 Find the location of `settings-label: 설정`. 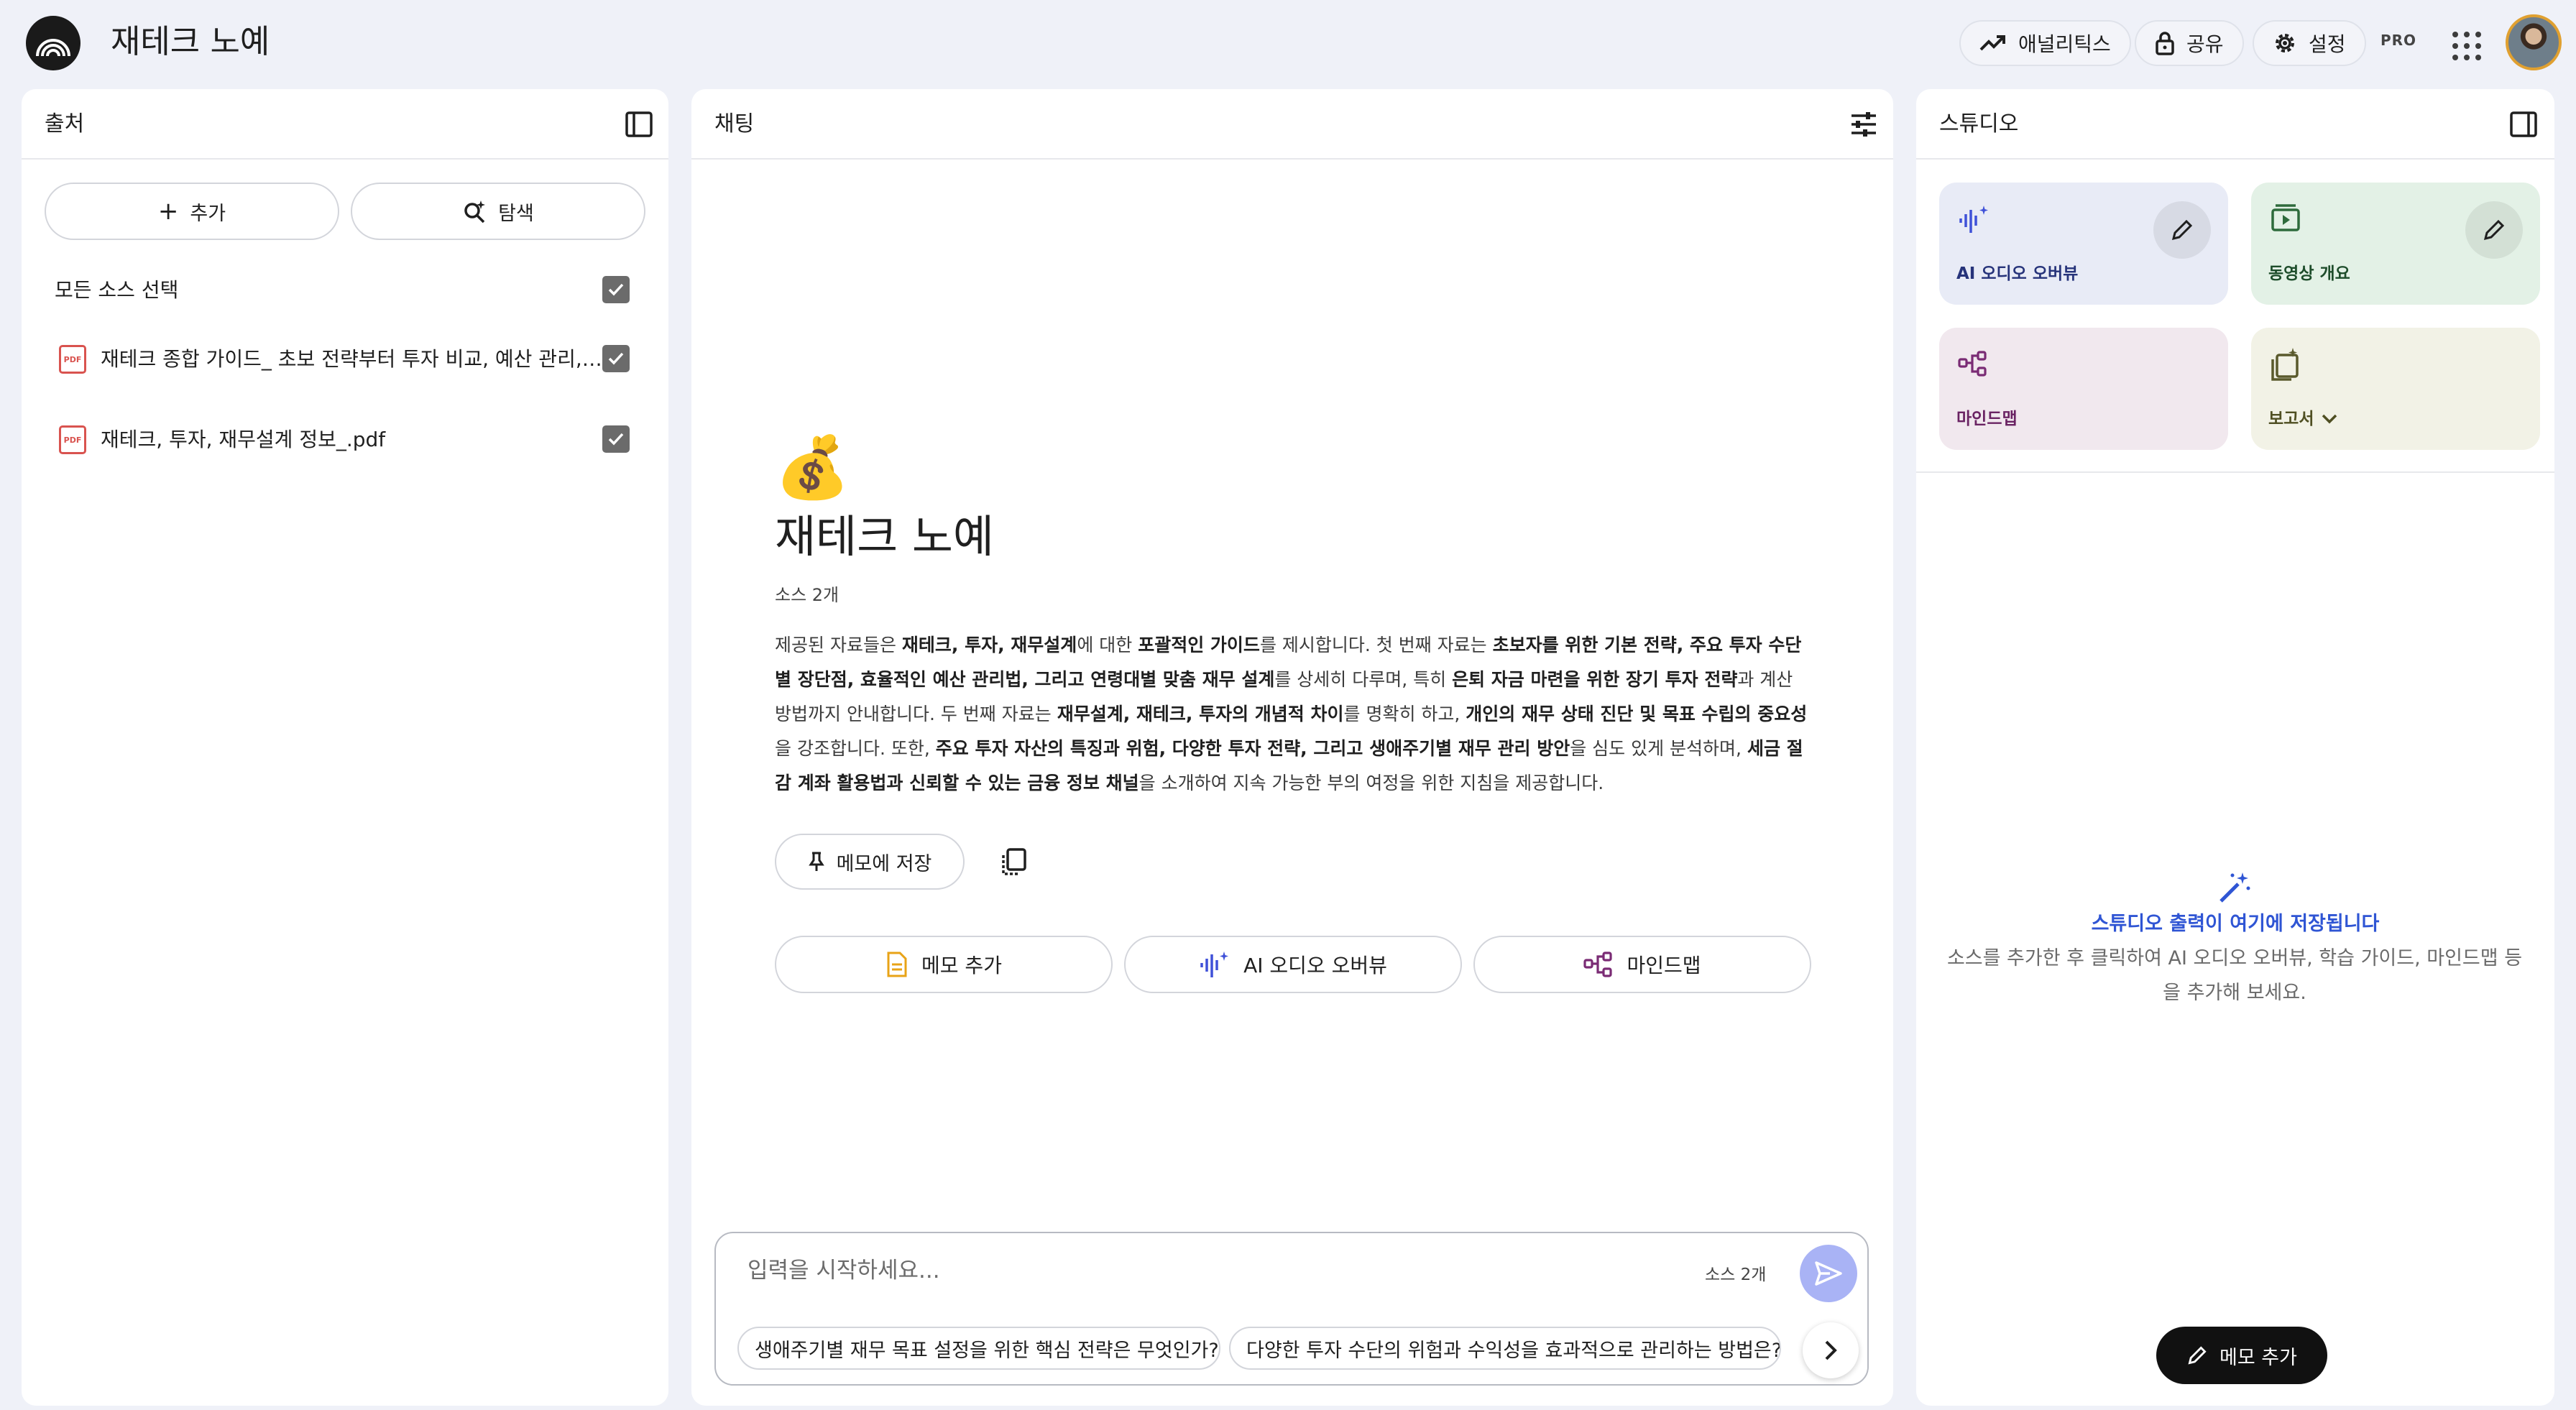

settings-label: 설정 is located at coordinates (2327, 44).